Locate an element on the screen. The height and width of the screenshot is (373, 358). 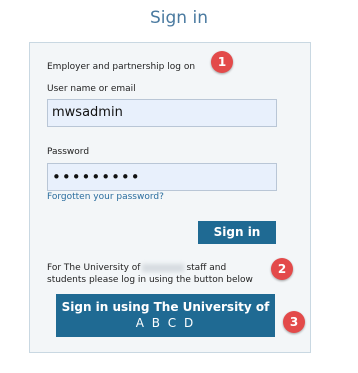
university-note-line1: For The University of staff and is located at coordinates (159, 268).